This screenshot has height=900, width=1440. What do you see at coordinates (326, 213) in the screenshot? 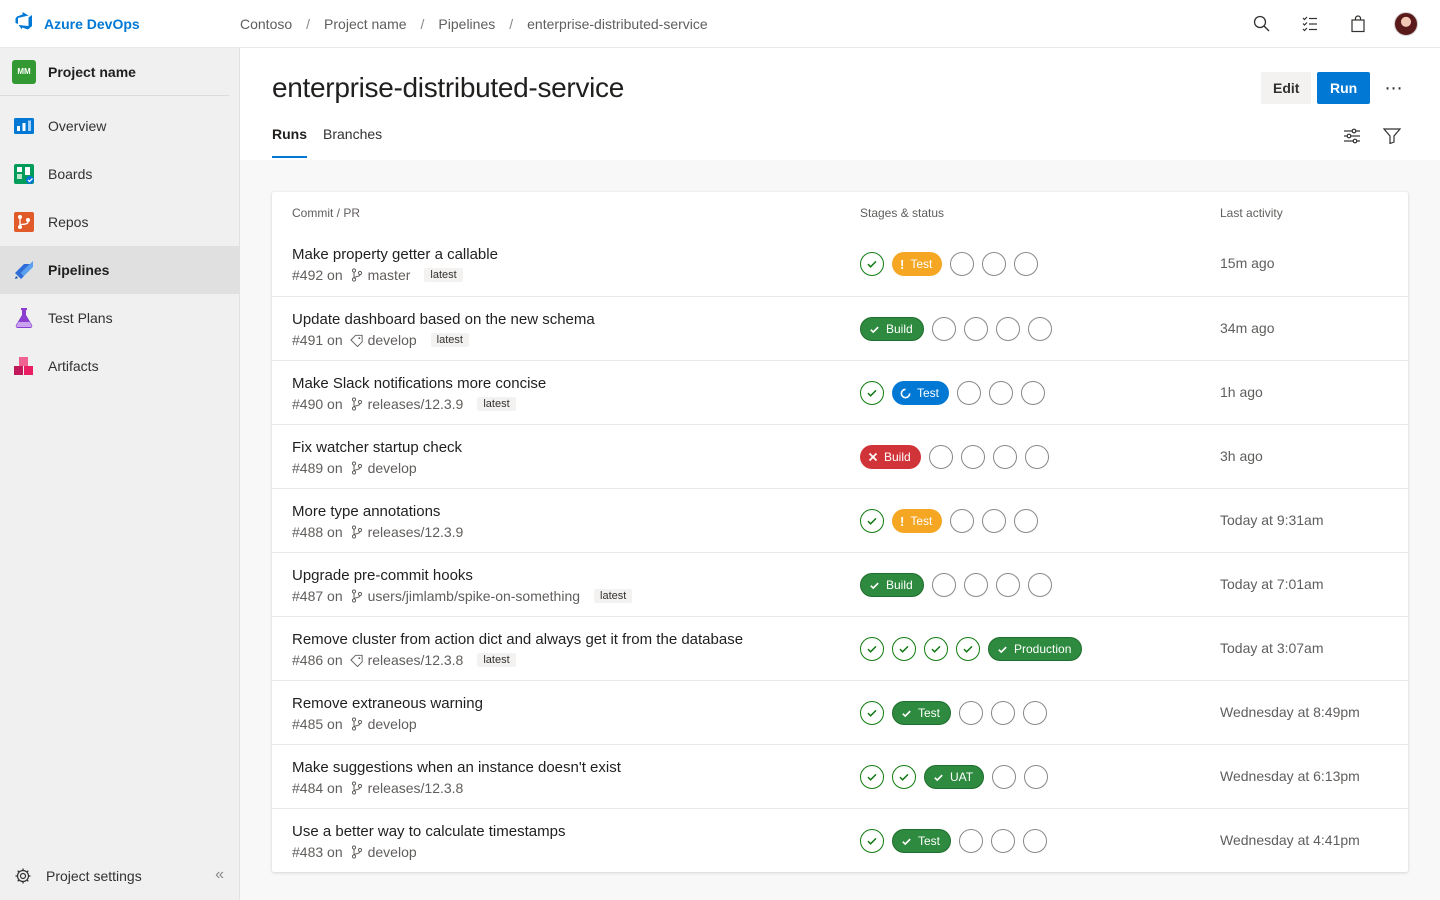
I see `column-header-commit: Commit / PR` at bounding box center [326, 213].